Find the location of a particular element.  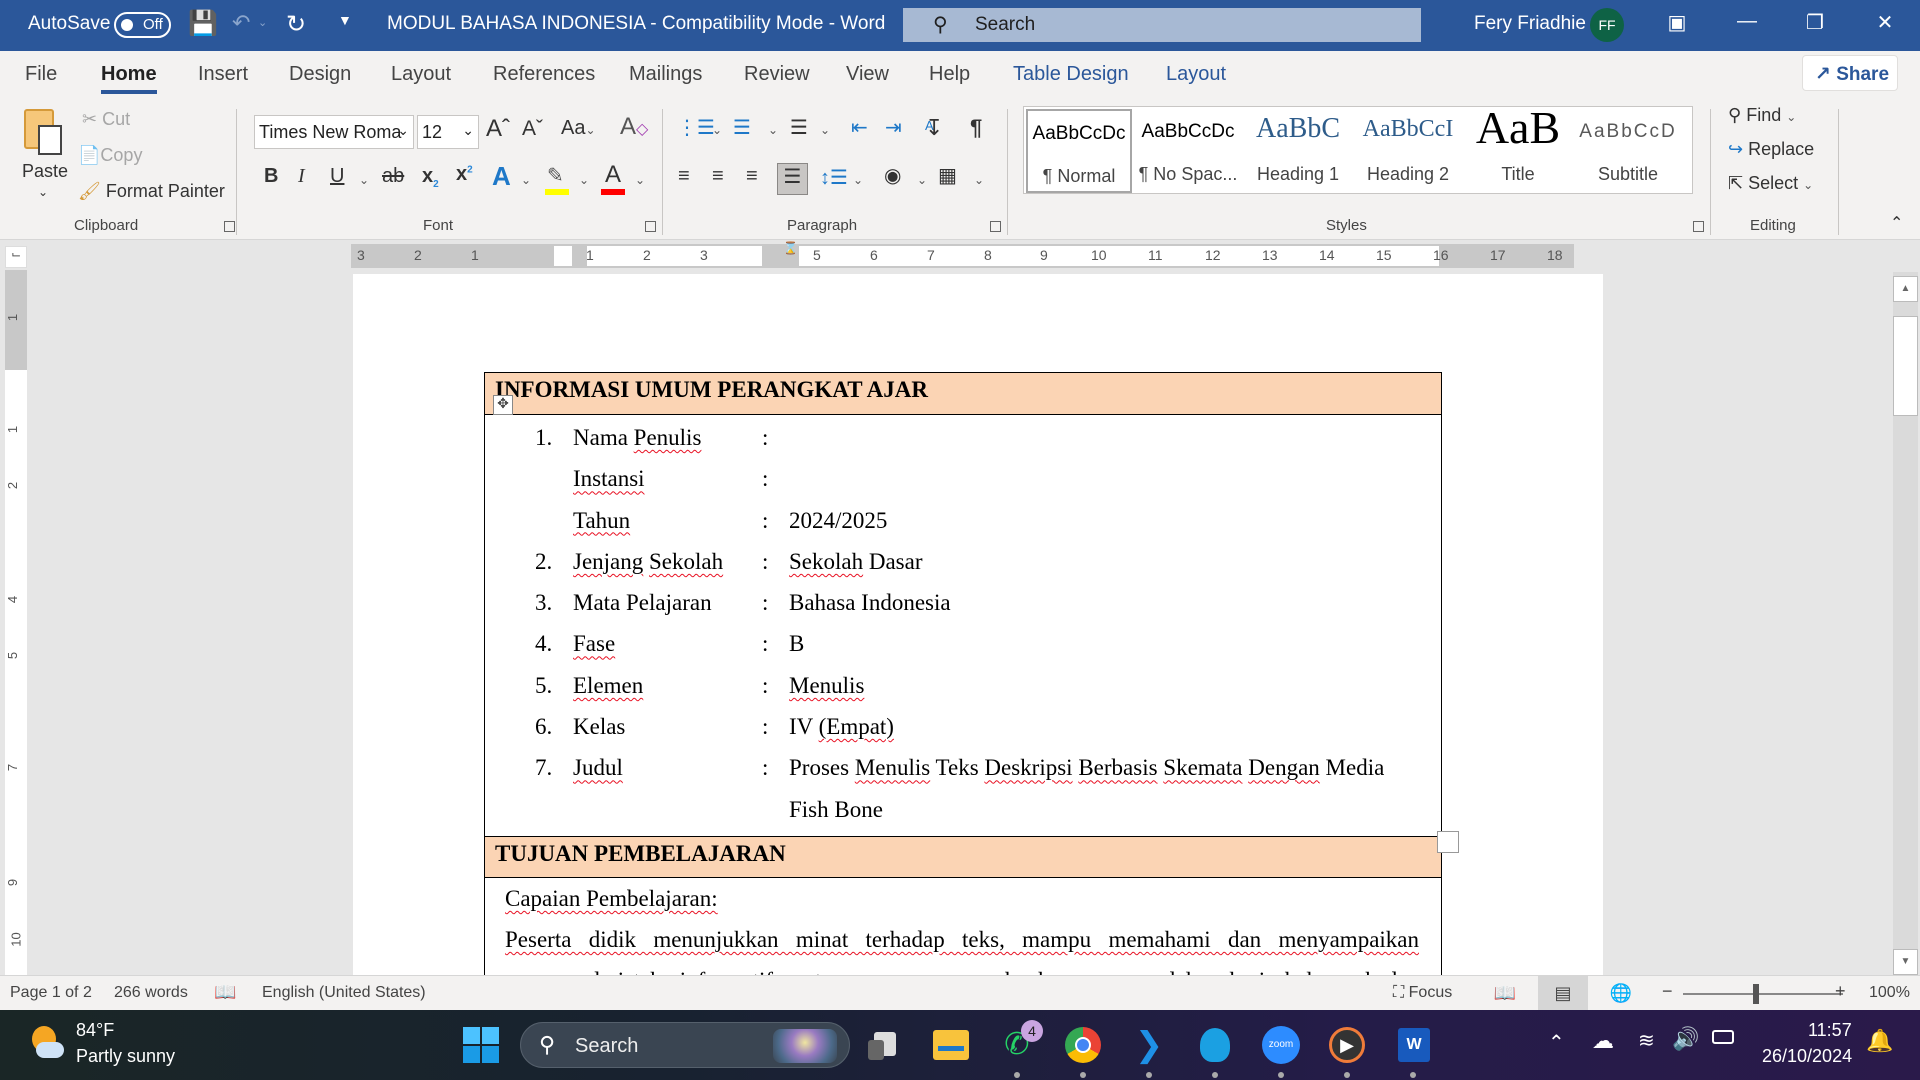

show-formatting-marks-icon: ¶ is located at coordinates (976, 128).